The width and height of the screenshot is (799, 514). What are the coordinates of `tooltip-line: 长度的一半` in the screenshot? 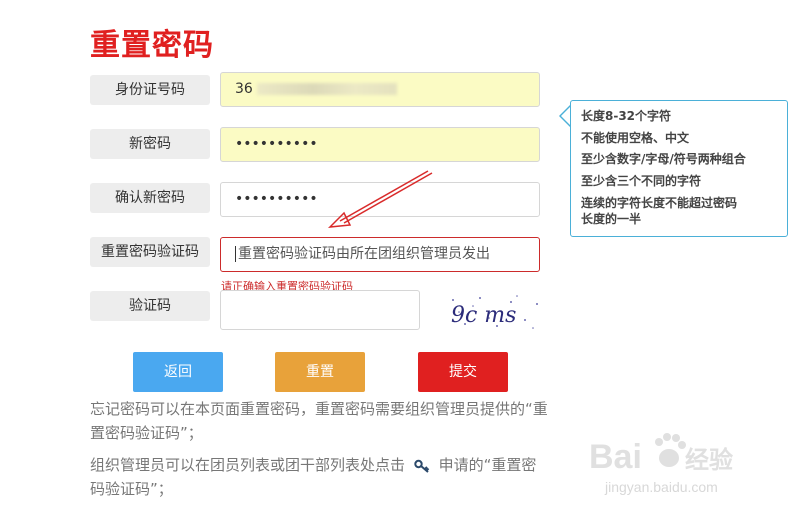 It's located at (611, 219).